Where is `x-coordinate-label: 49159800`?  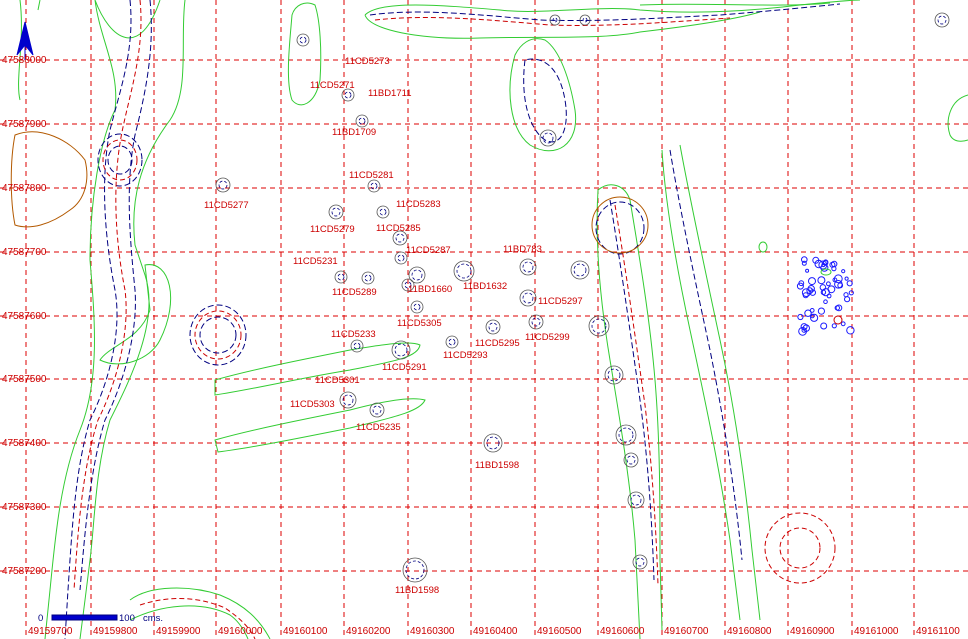 x-coordinate-label: 49159800 is located at coordinates (115, 631).